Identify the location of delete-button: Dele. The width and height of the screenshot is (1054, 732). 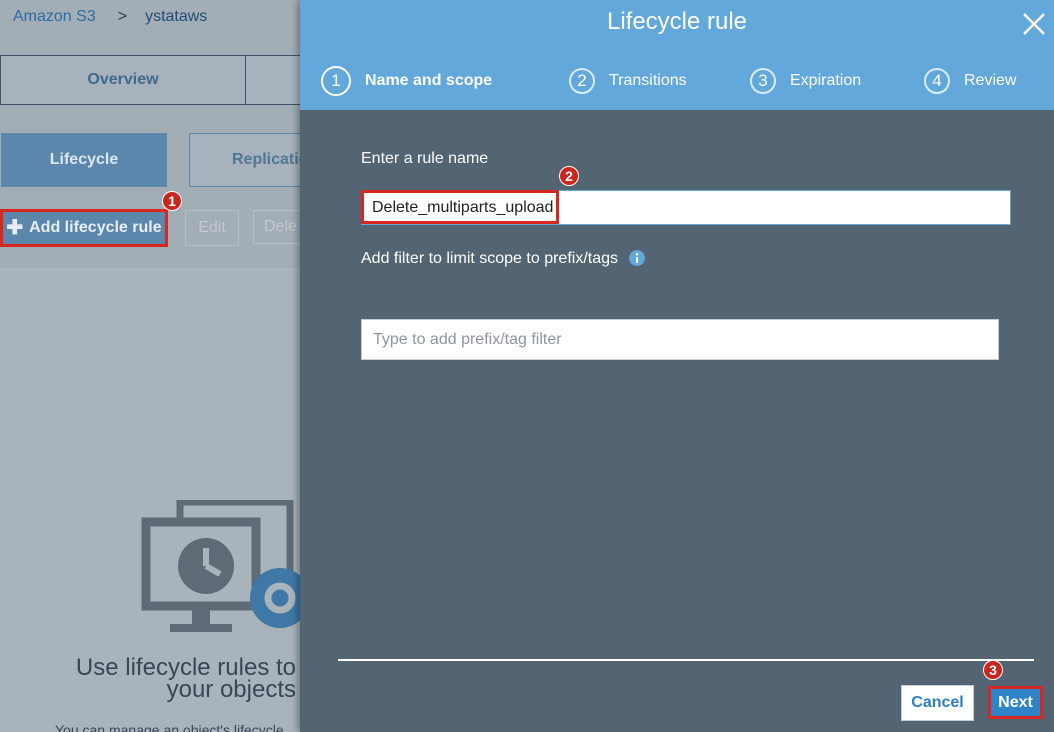
(276, 227).